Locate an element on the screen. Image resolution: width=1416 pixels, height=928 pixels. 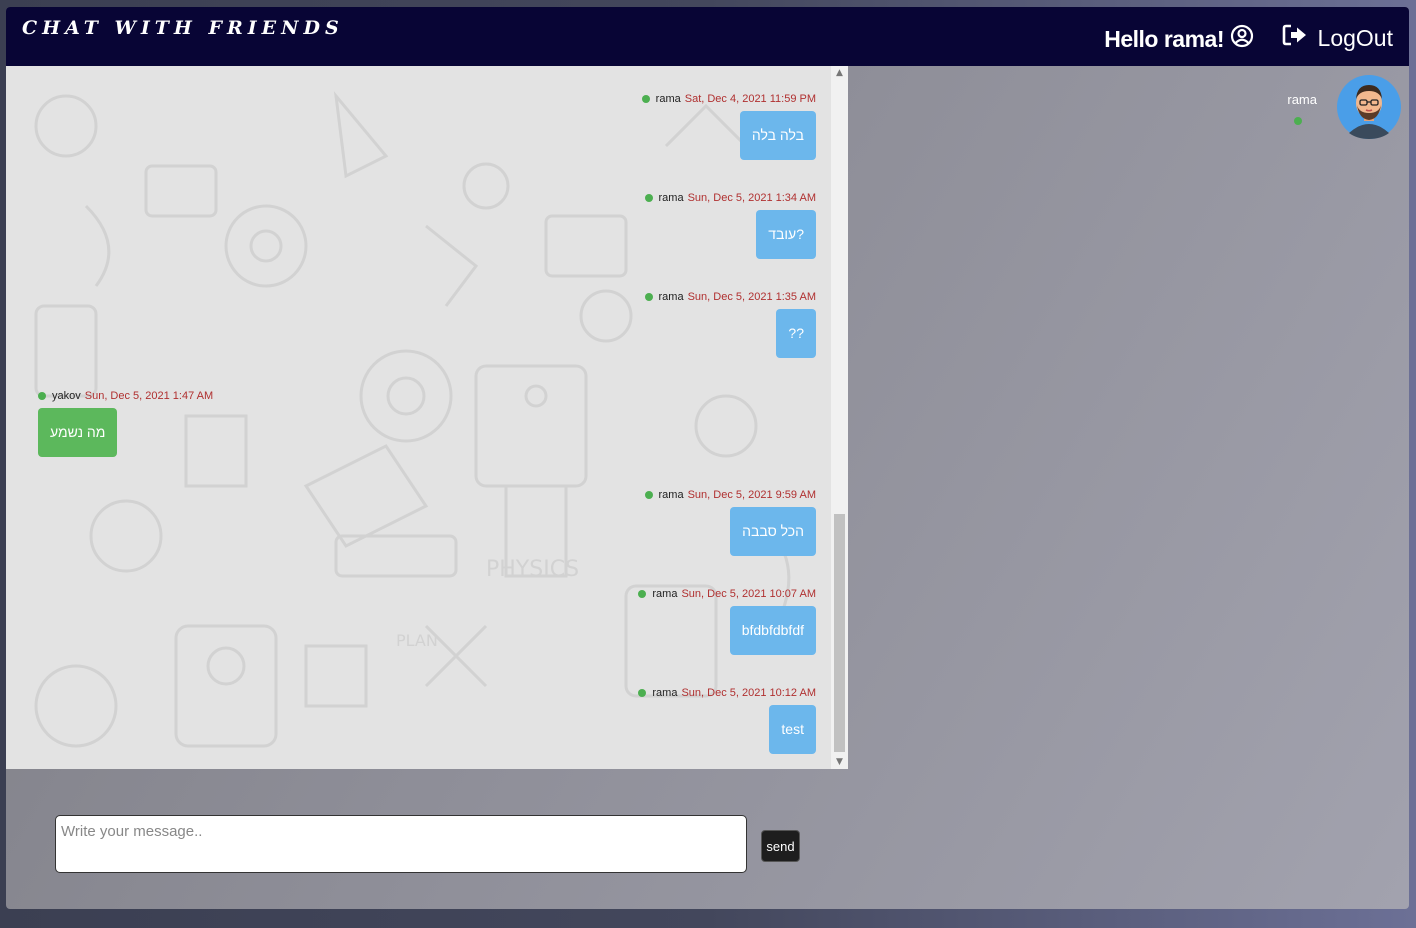
message-bubble: bfdbfdbfdf is located at coordinates (772, 630).